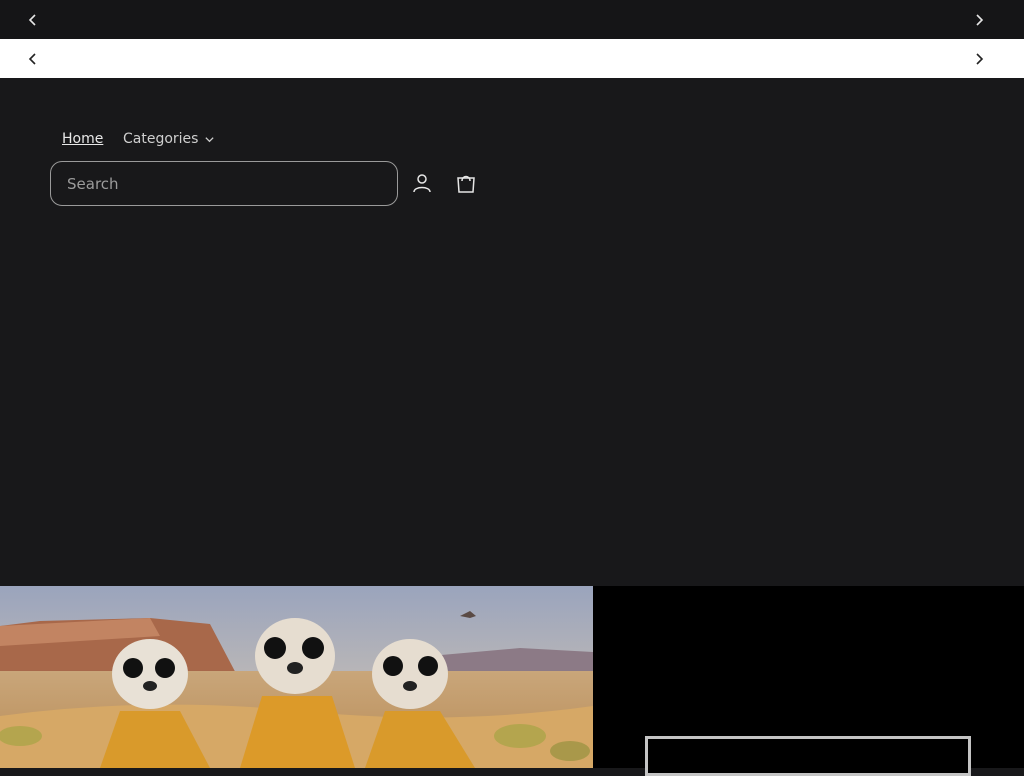 Image resolution: width=1024 pixels, height=776 pixels. I want to click on hero-image, so click(296, 677).